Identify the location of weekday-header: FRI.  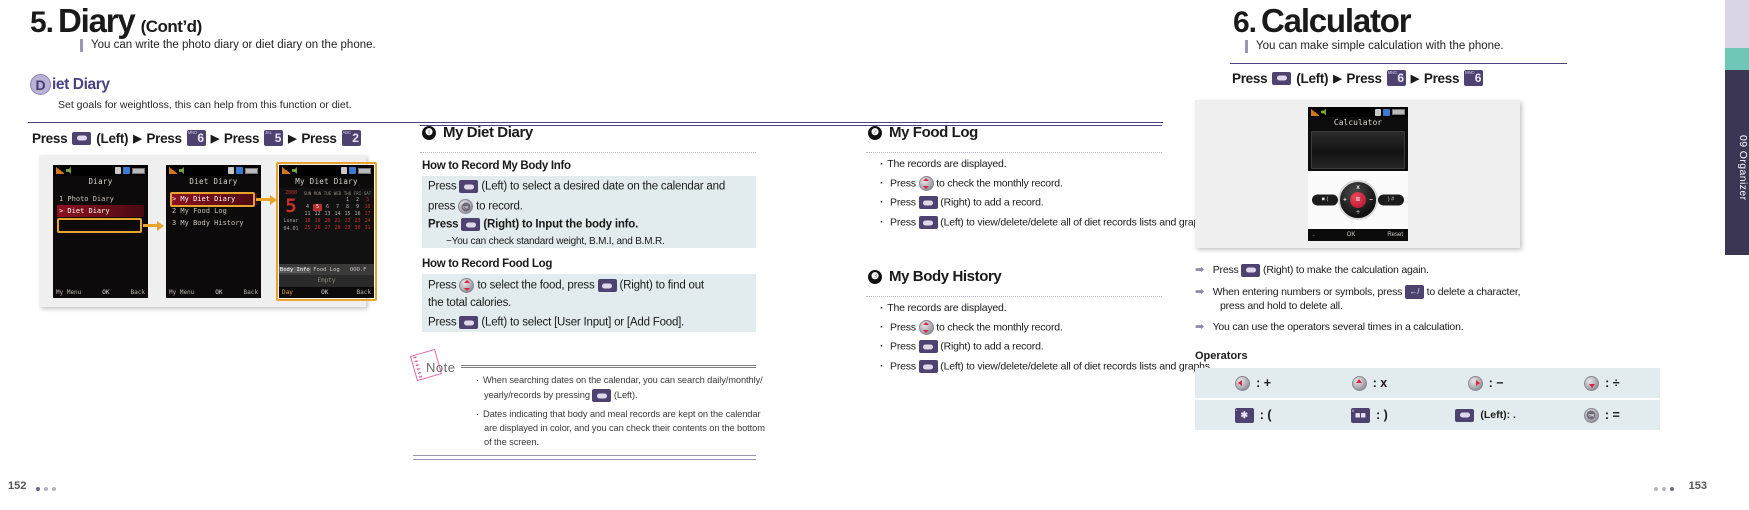
(357, 193).